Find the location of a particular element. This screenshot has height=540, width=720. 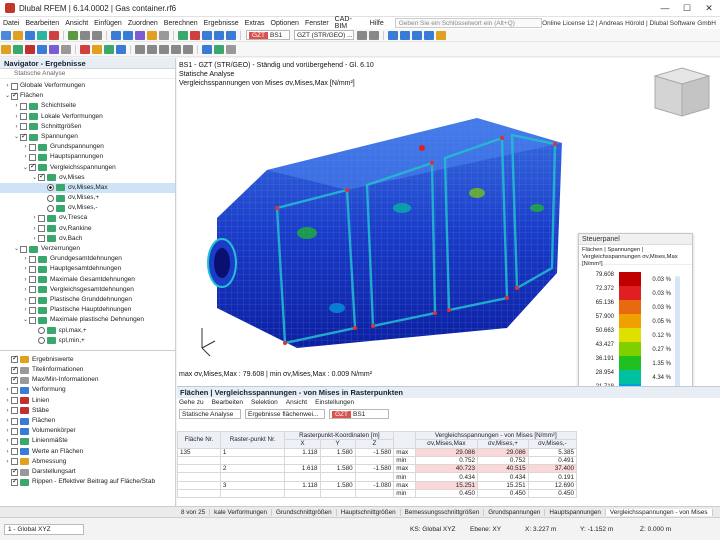

tree-item: › Plastische Grunddehnungen is located at coordinates (87, 300).